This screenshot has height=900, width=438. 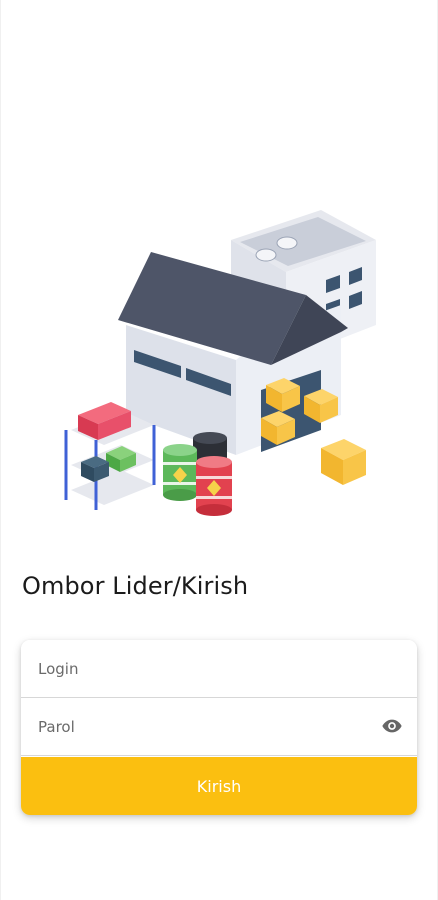 I want to click on password-field-container, so click(x=219, y=727).